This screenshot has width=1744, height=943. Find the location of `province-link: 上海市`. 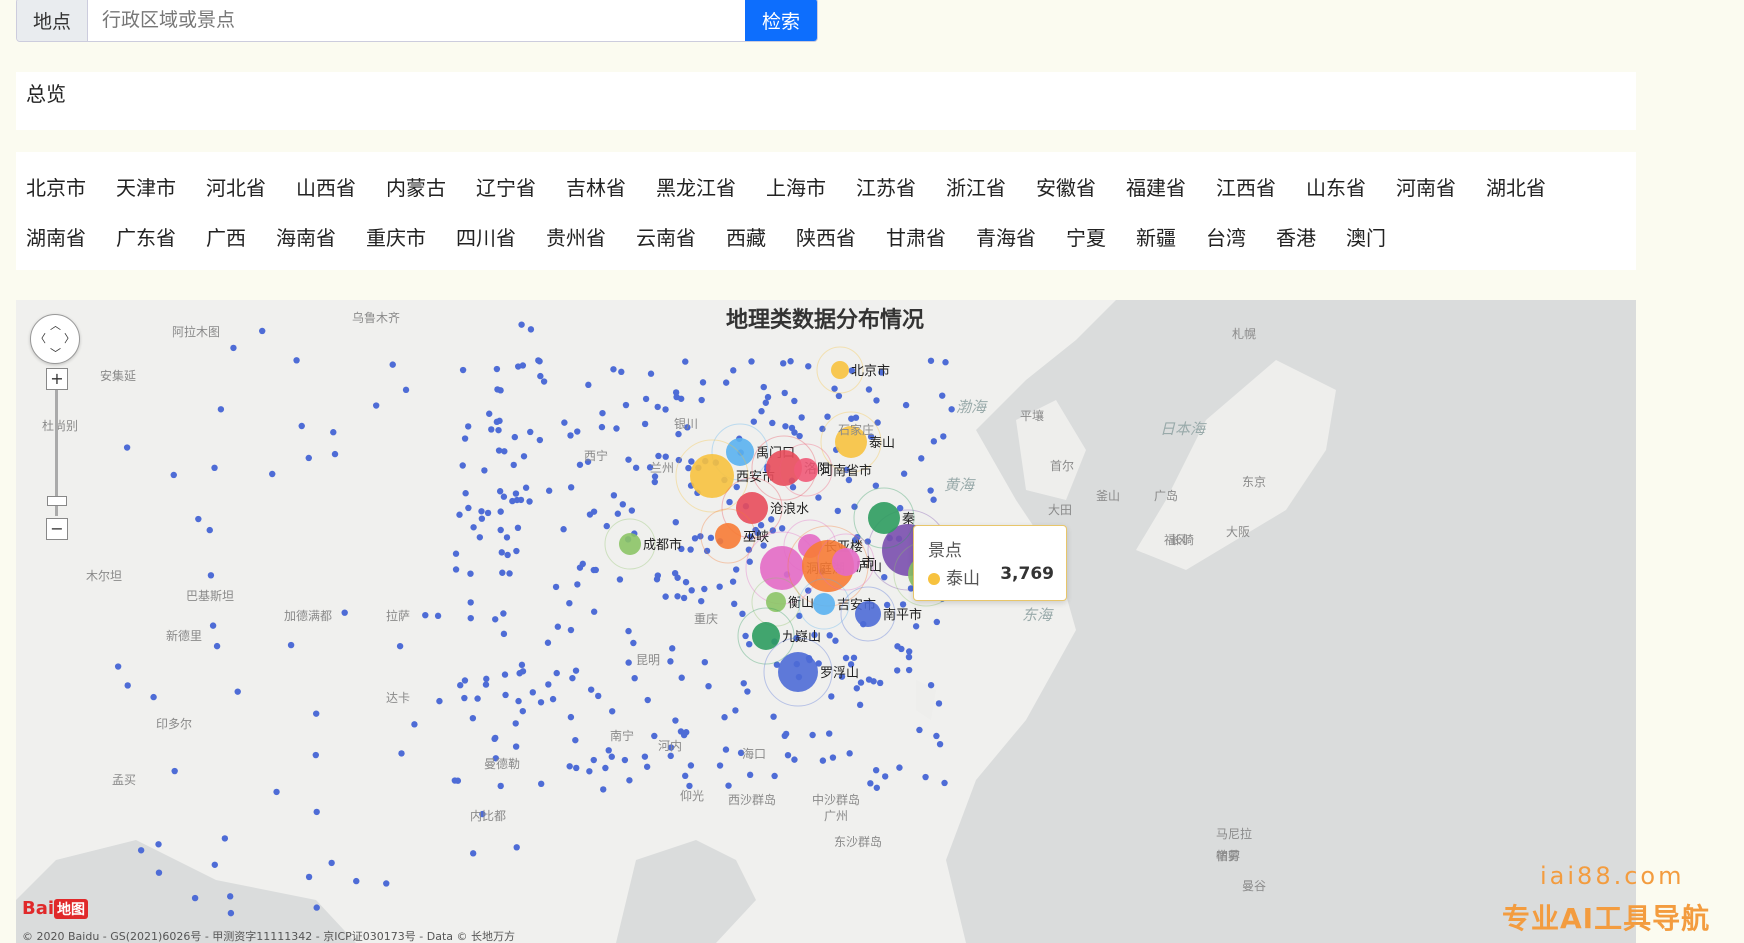

province-link: 上海市 is located at coordinates (796, 186).